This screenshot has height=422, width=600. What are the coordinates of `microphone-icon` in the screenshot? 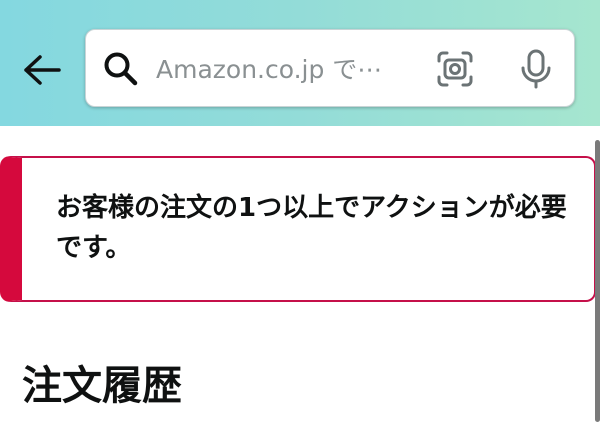 It's located at (536, 69).